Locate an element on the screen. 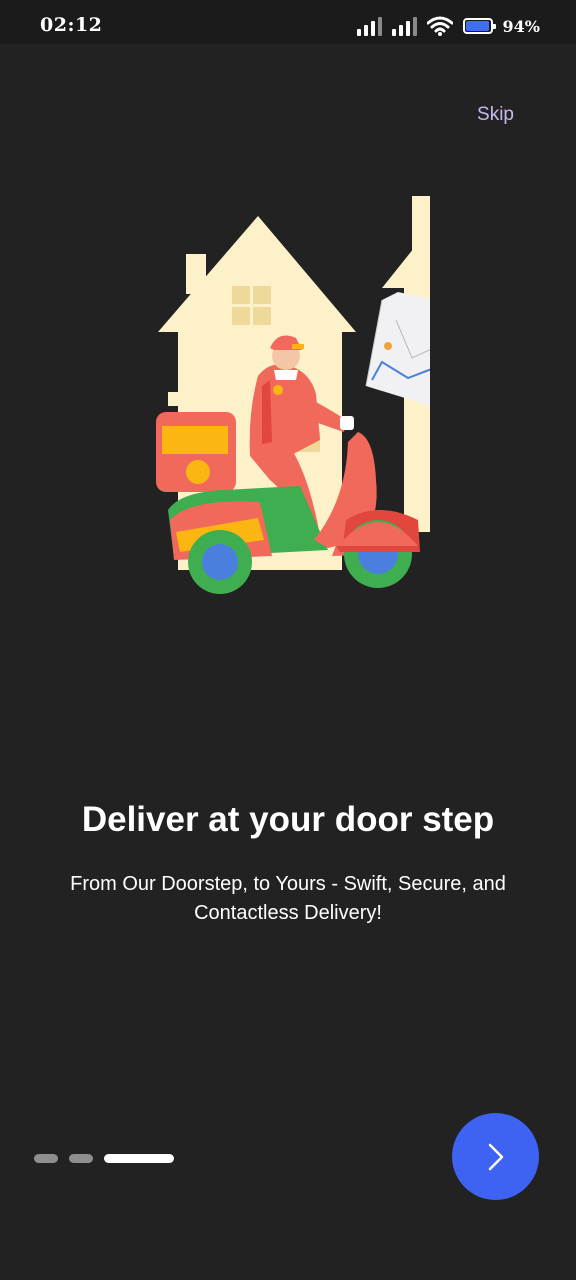 The width and height of the screenshot is (576, 1280). chevron-right-icon is located at coordinates (495, 1156).